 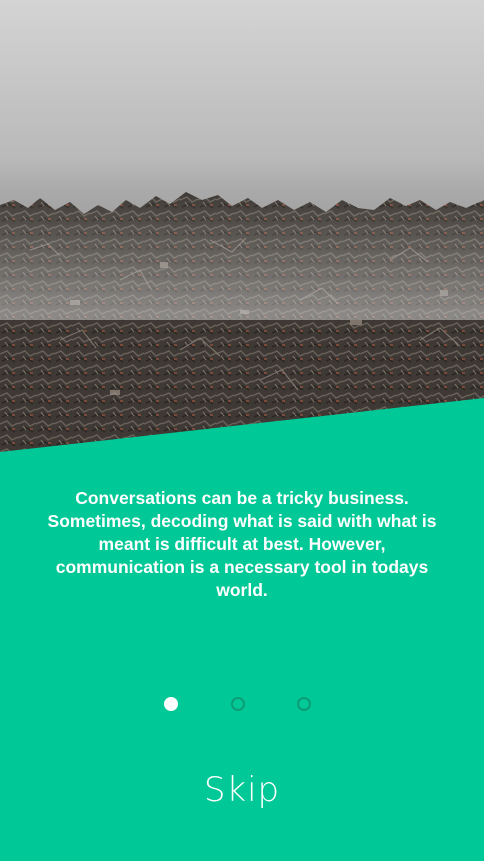 What do you see at coordinates (242, 790) in the screenshot?
I see `skip-button: Skip` at bounding box center [242, 790].